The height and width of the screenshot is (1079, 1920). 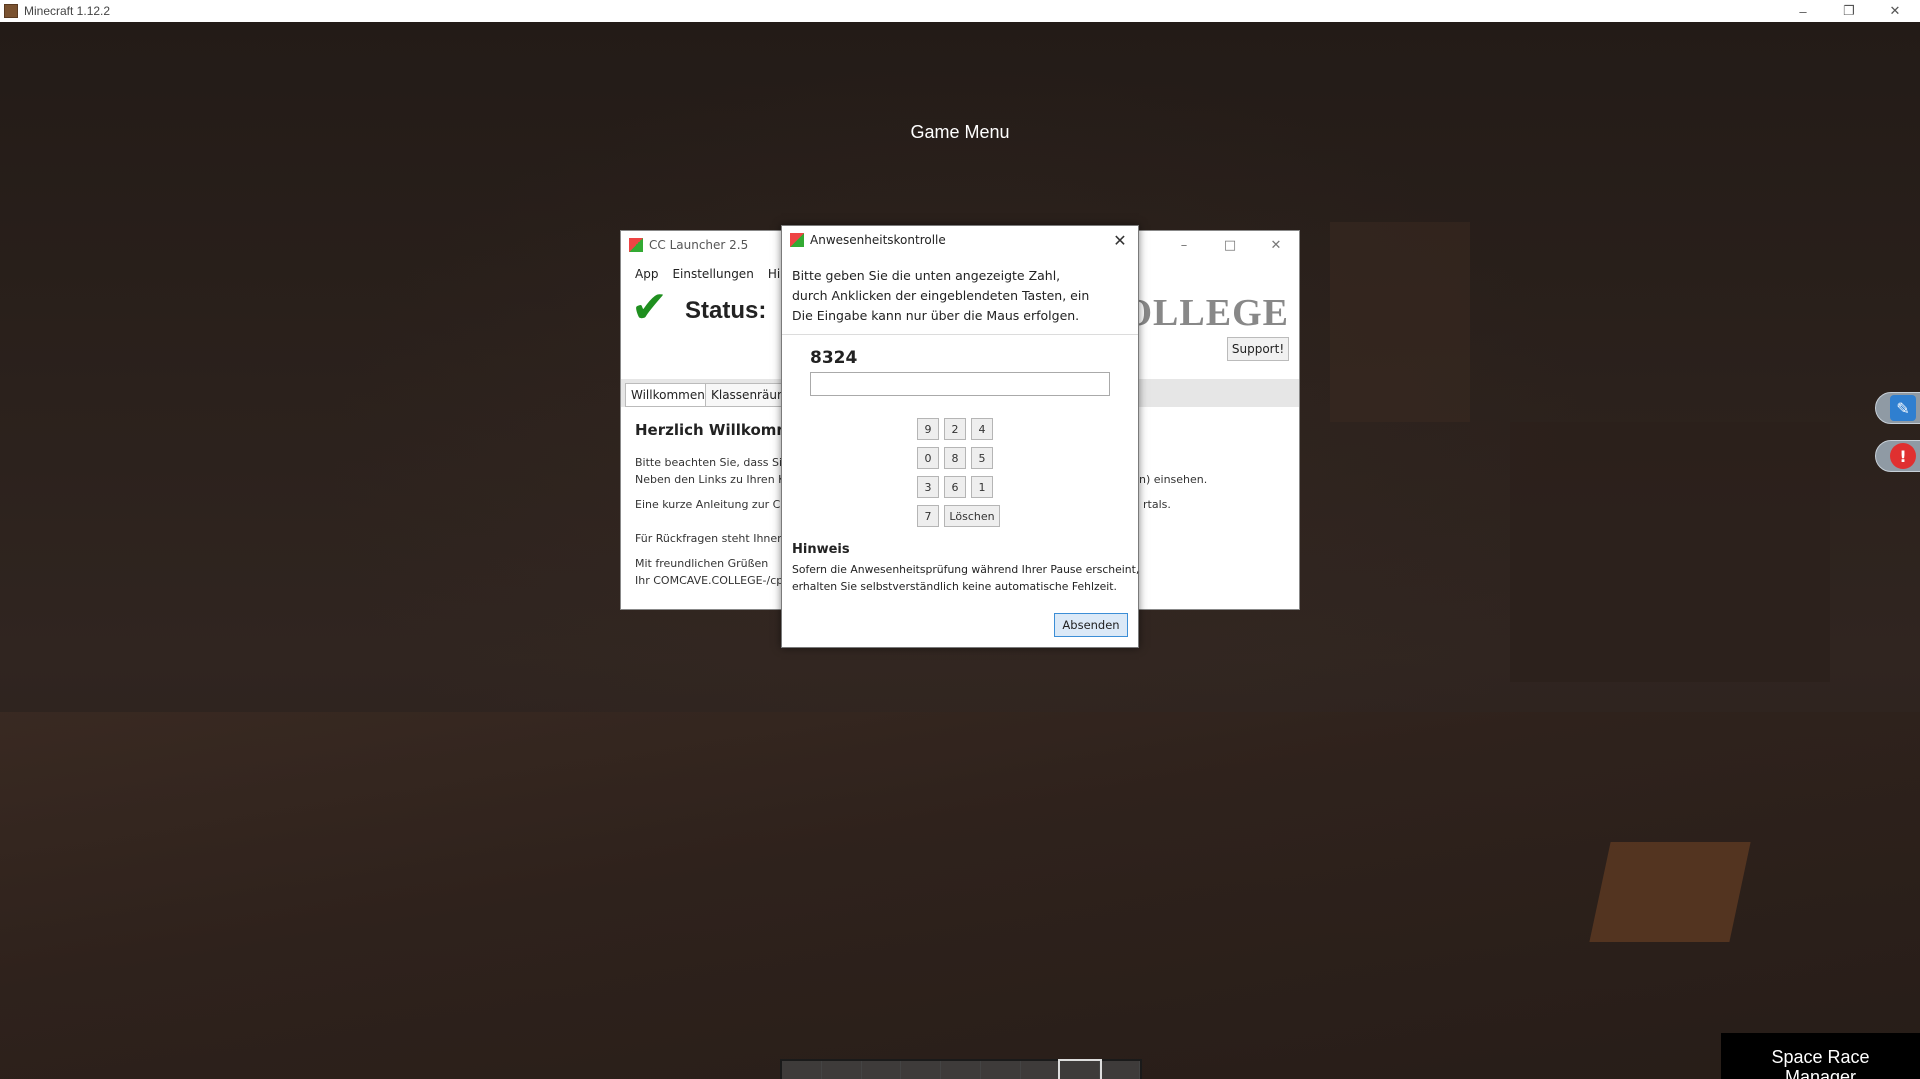 What do you see at coordinates (960, 384) in the screenshot?
I see `number-input` at bounding box center [960, 384].